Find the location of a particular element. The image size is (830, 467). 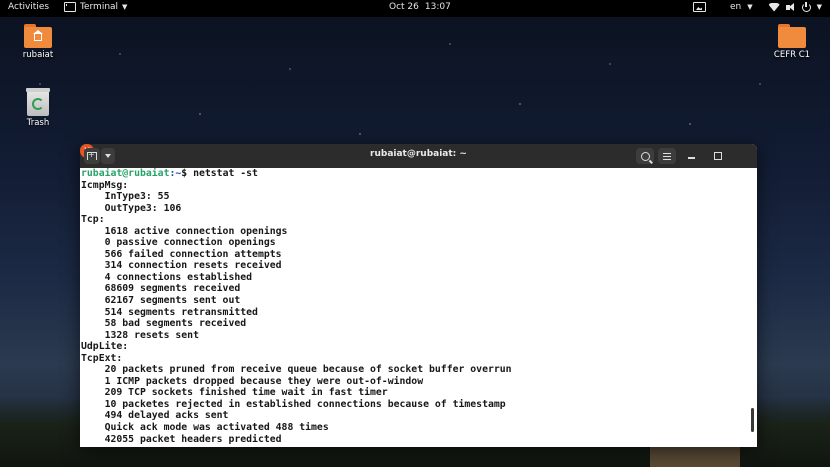

output-line: 494 delayed acks sent is located at coordinates (155, 416).